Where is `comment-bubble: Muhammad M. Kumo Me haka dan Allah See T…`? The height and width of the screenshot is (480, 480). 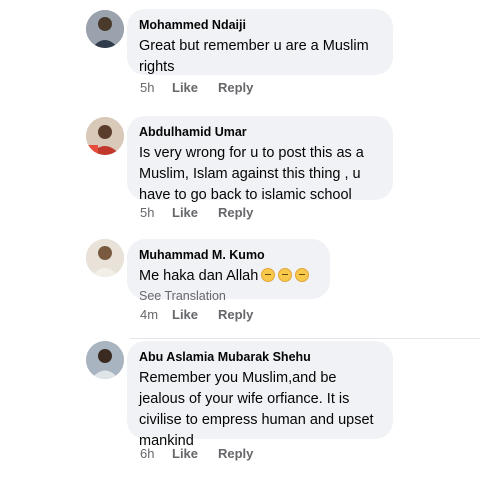 comment-bubble: Muhammad M. Kumo Me haka dan Allah See T… is located at coordinates (228, 271).